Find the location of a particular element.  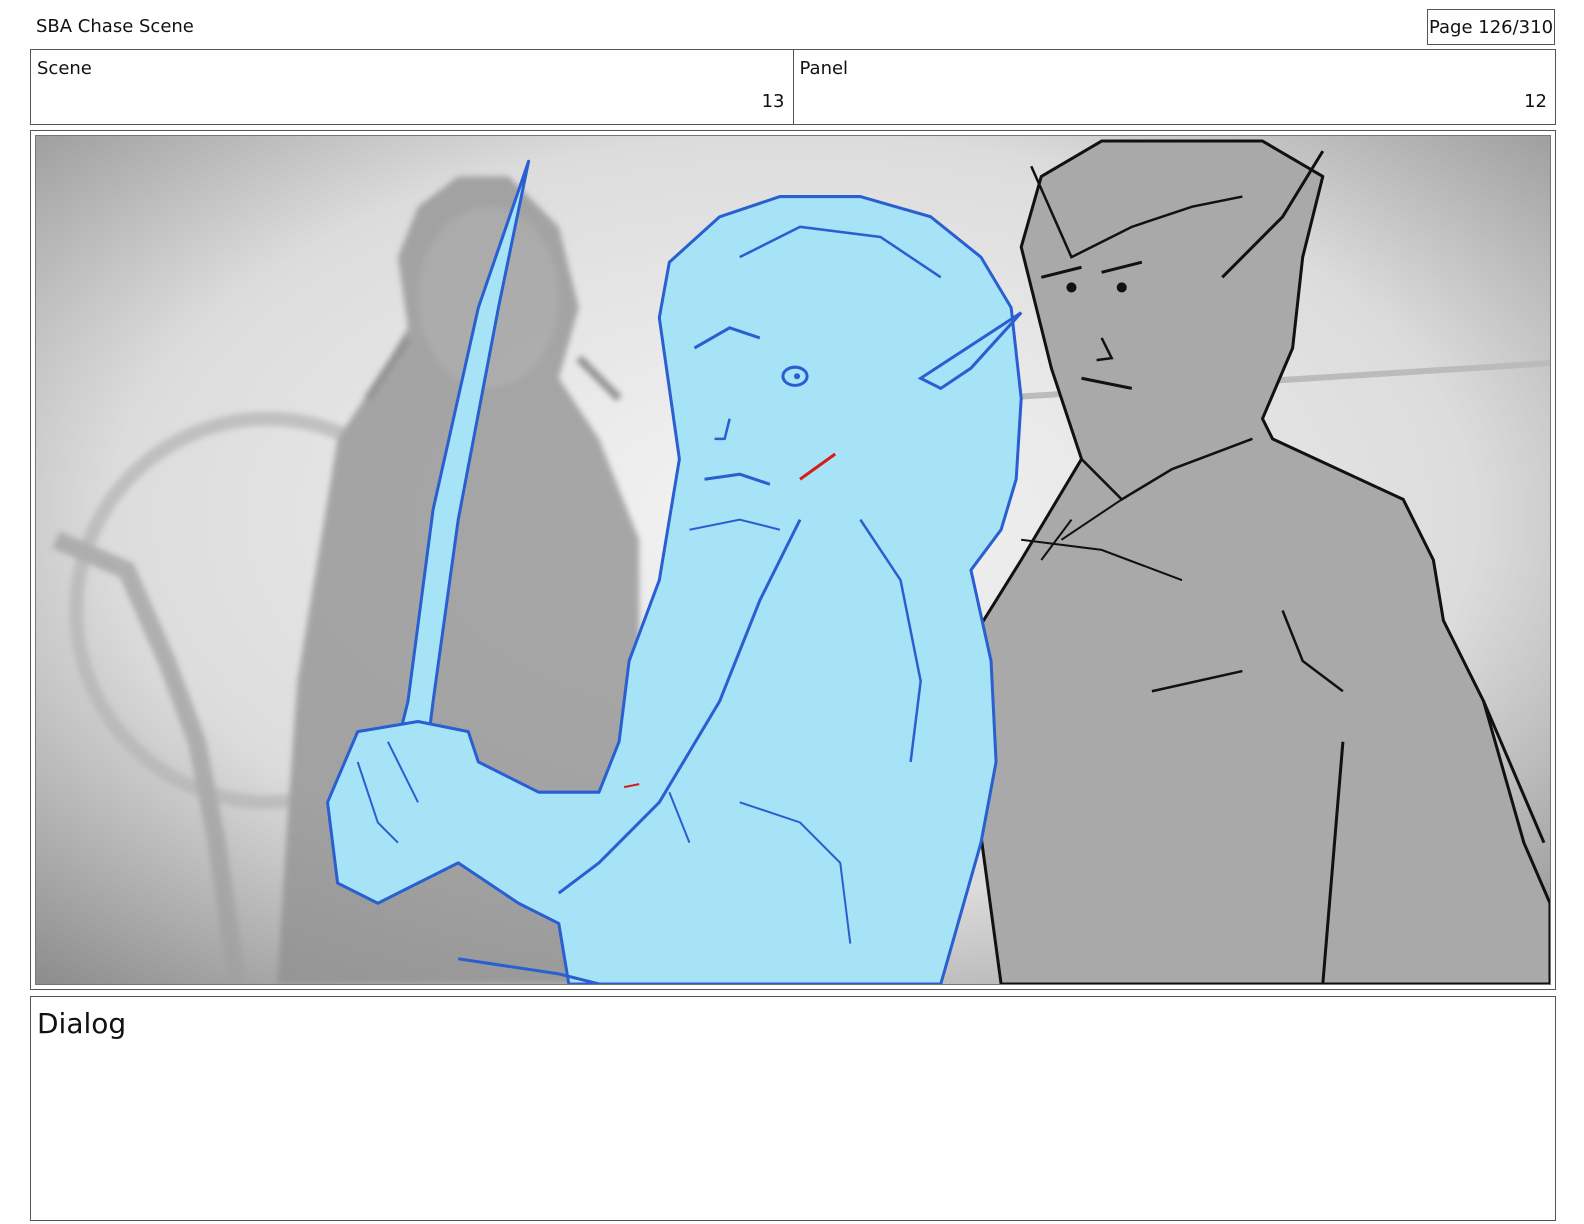

scene-number: 13 is located at coordinates (773, 101).